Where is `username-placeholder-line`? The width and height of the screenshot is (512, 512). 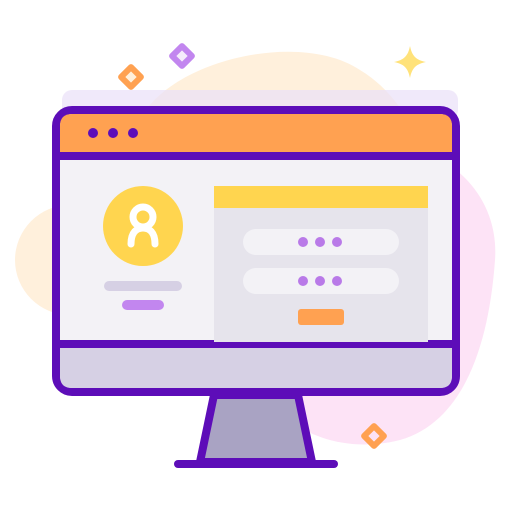
username-placeholder-line is located at coordinates (143, 286).